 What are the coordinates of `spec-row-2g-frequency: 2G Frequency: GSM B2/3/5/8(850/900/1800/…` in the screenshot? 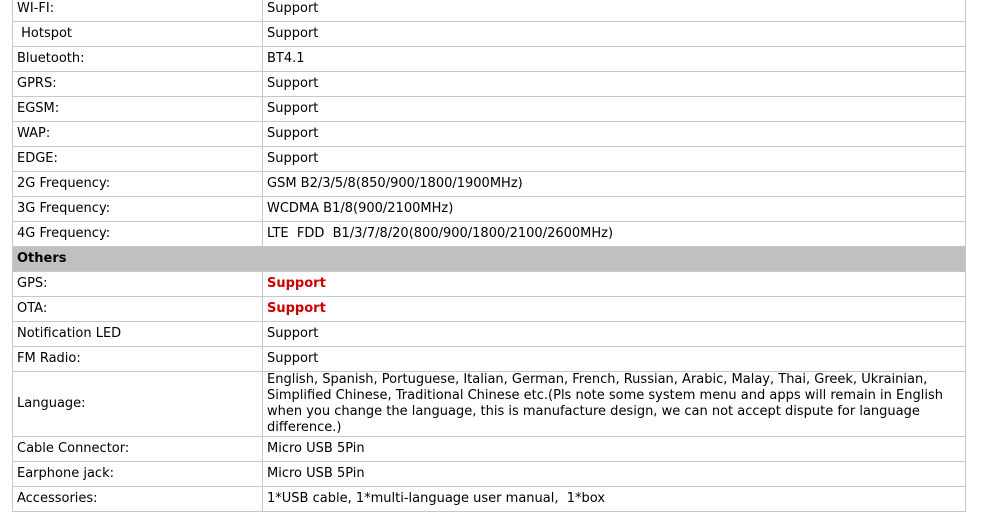 It's located at (489, 184).